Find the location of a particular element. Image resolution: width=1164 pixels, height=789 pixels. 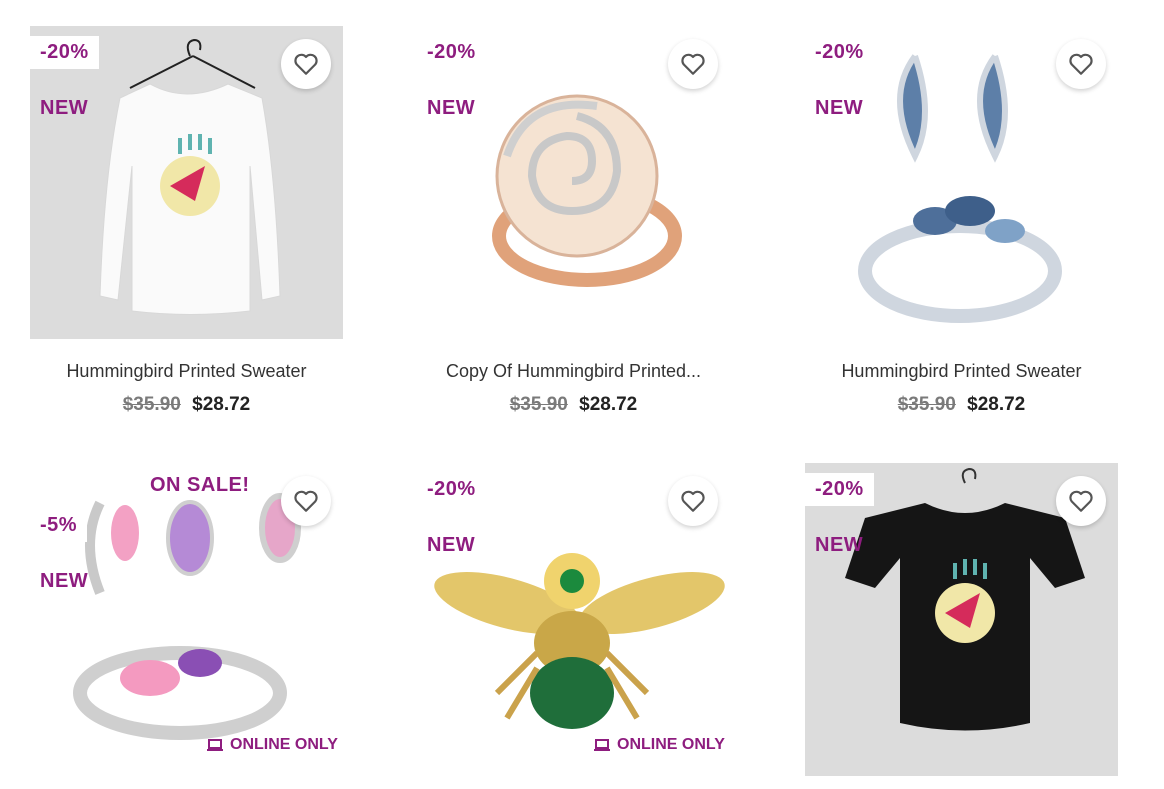

product-card: -20% NEW ONLINE ONLY is located at coordinates (573, 619).